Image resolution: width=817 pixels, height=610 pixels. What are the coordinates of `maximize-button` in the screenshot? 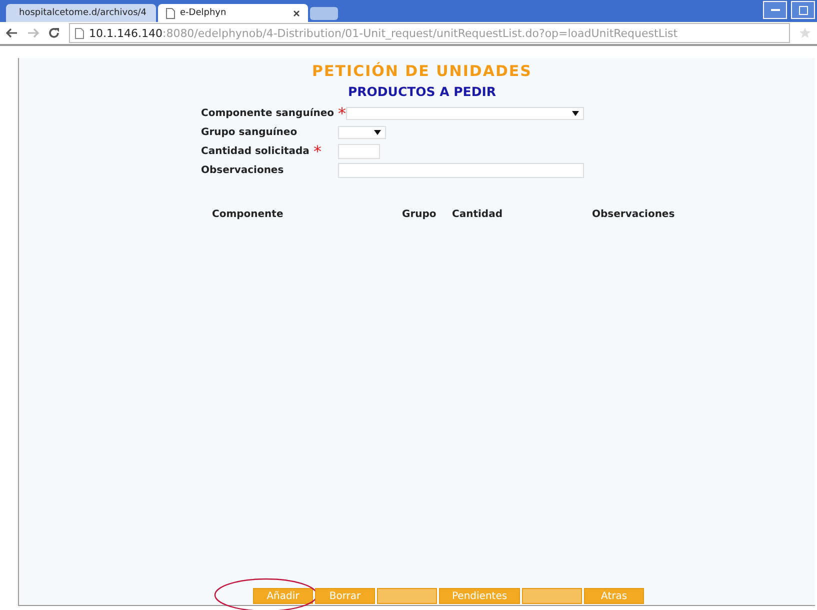 It's located at (803, 10).